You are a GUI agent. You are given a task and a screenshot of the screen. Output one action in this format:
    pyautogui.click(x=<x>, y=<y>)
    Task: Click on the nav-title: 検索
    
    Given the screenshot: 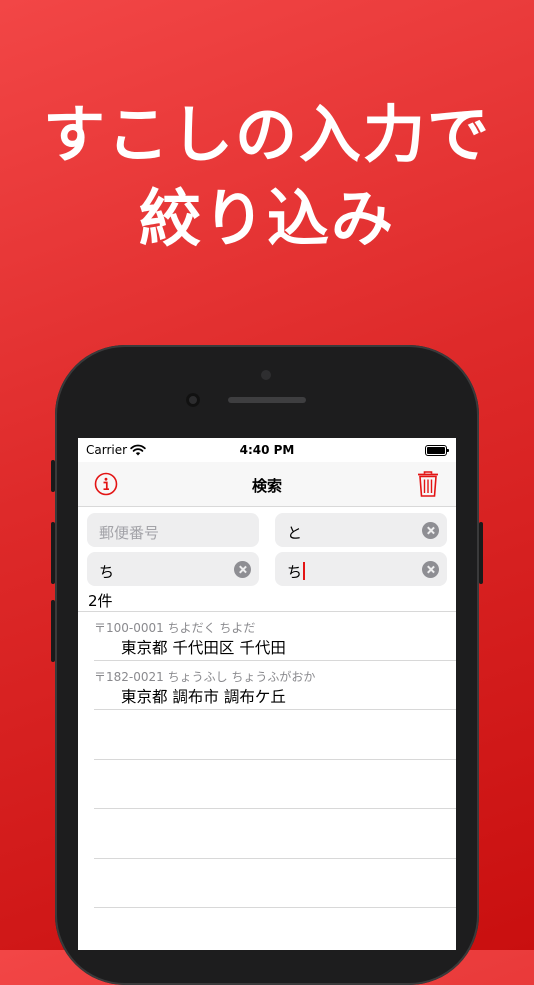 What is the action you would take?
    pyautogui.click(x=266, y=486)
    